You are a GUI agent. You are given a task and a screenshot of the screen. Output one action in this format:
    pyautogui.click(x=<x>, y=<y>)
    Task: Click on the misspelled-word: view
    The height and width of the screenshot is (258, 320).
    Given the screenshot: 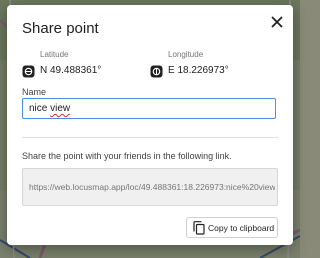 What is the action you would take?
    pyautogui.click(x=60, y=108)
    